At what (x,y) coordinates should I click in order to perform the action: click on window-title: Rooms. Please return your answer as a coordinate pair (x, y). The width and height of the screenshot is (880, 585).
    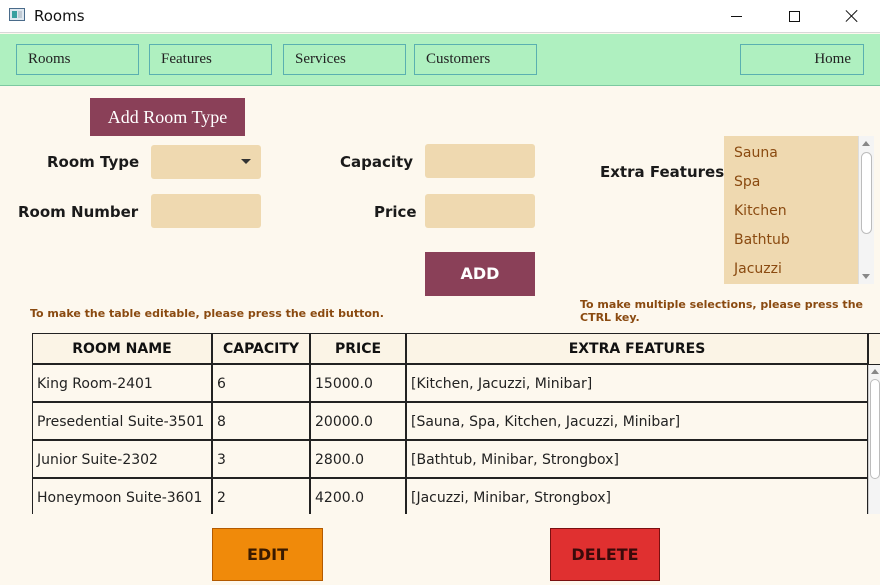
    Looking at the image, I should click on (59, 16).